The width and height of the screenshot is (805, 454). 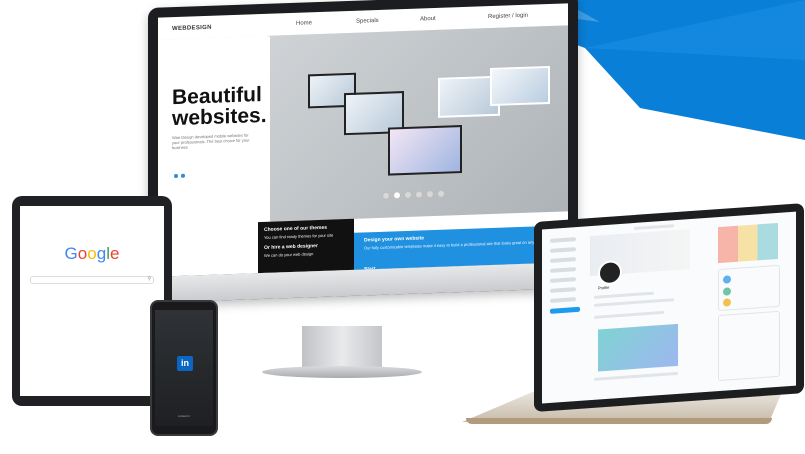 I want to click on post-button, so click(x=565, y=310).